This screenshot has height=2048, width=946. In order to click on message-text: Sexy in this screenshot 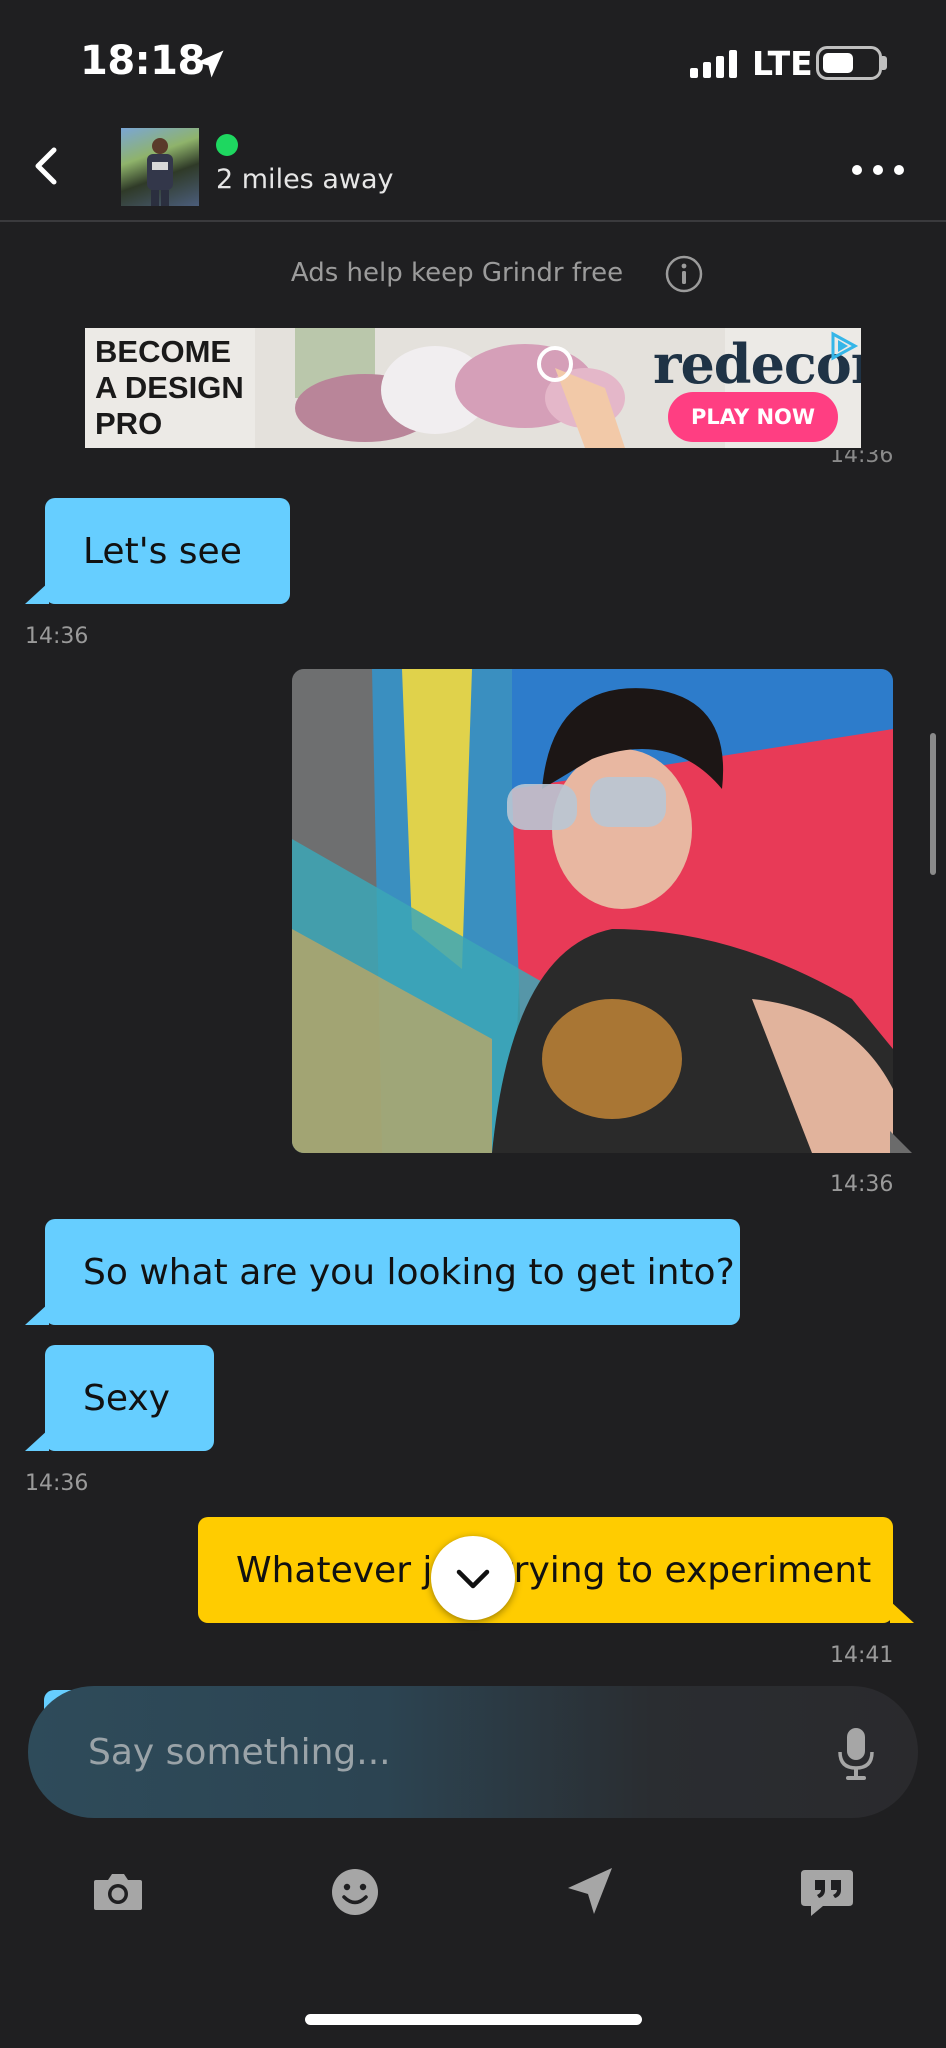, I will do `click(126, 1398)`.